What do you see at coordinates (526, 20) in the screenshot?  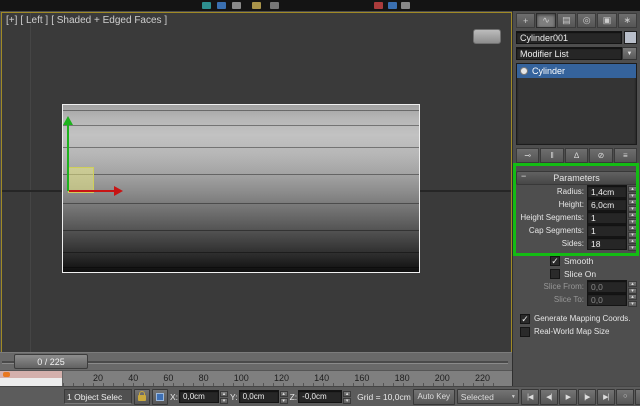 I see `create-tab: +` at bounding box center [526, 20].